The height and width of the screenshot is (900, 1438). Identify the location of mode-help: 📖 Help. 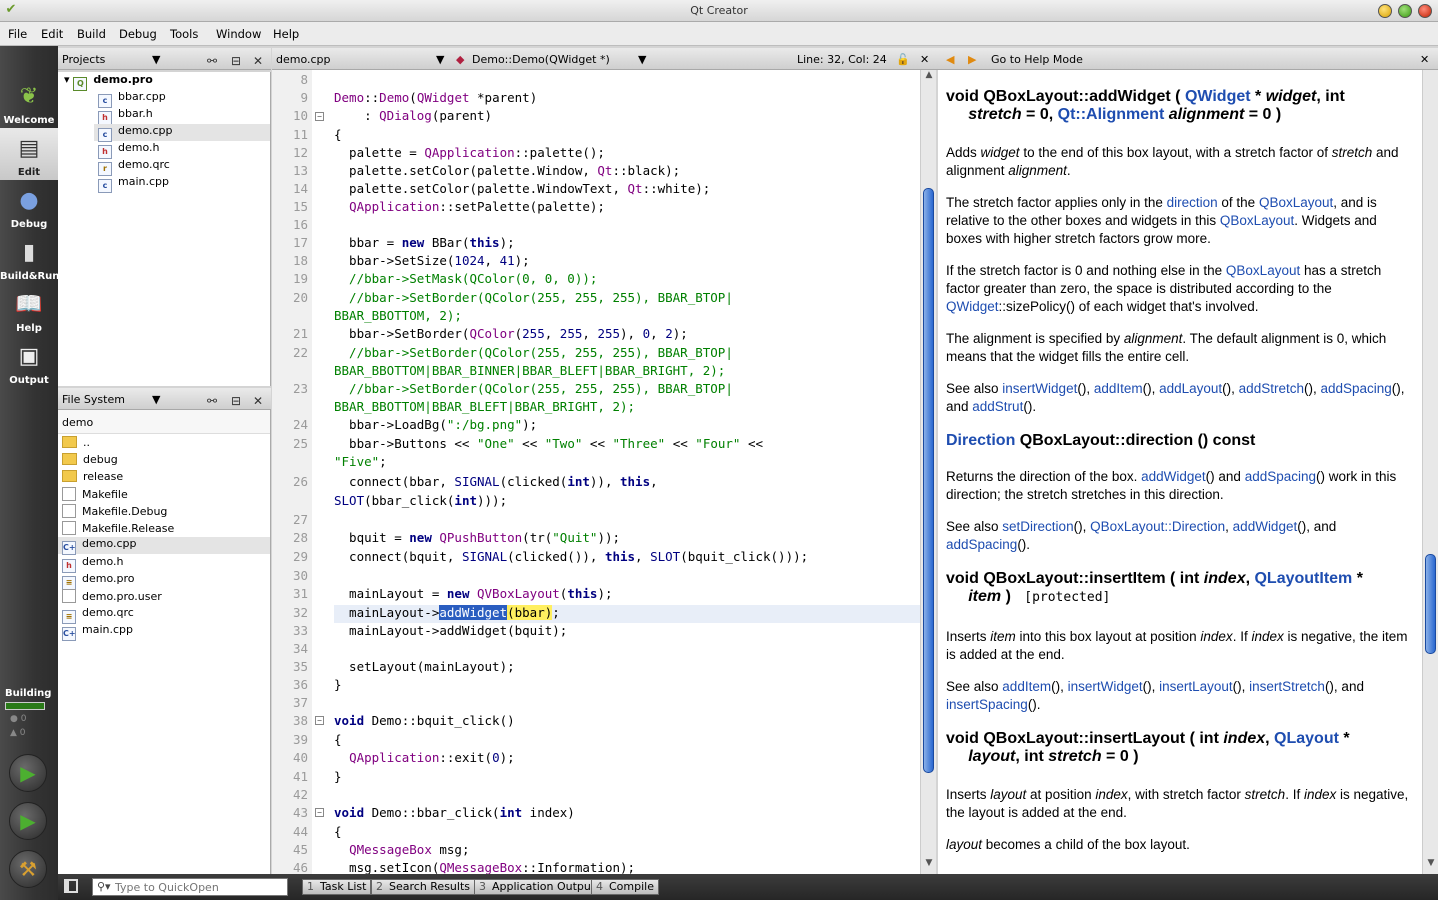
(29, 310).